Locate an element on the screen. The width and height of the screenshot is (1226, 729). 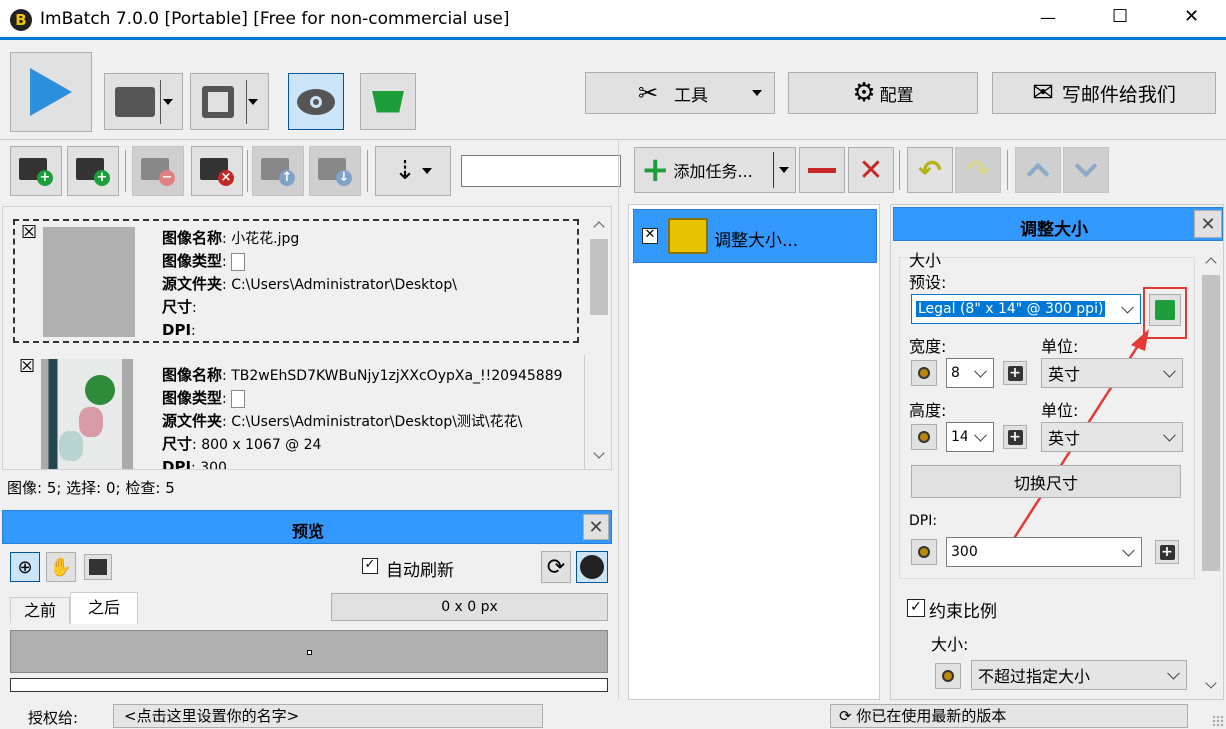
open-button is located at coordinates (143, 101).